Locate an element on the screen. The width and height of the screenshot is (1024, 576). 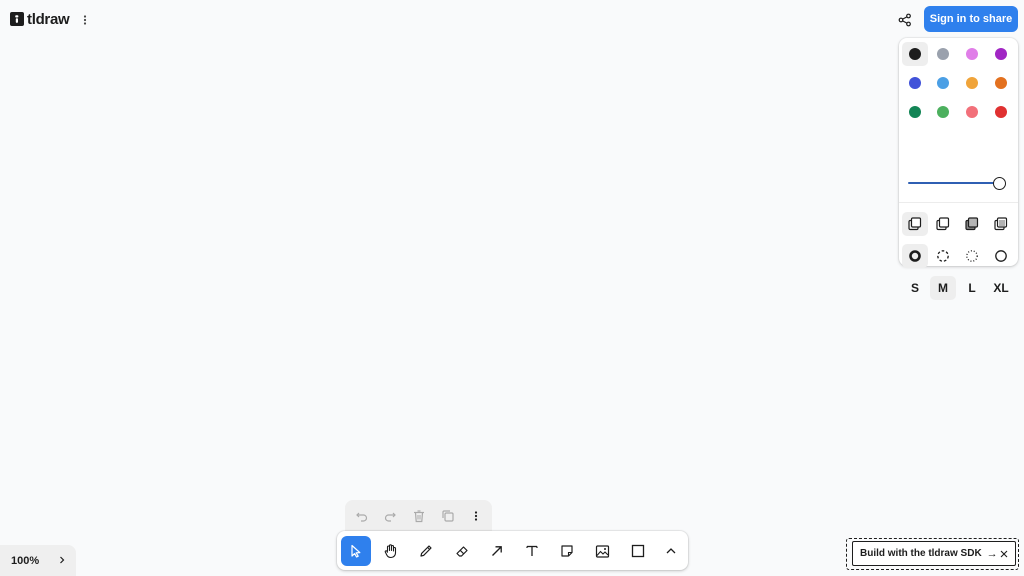
eraser-tool is located at coordinates (462, 551).